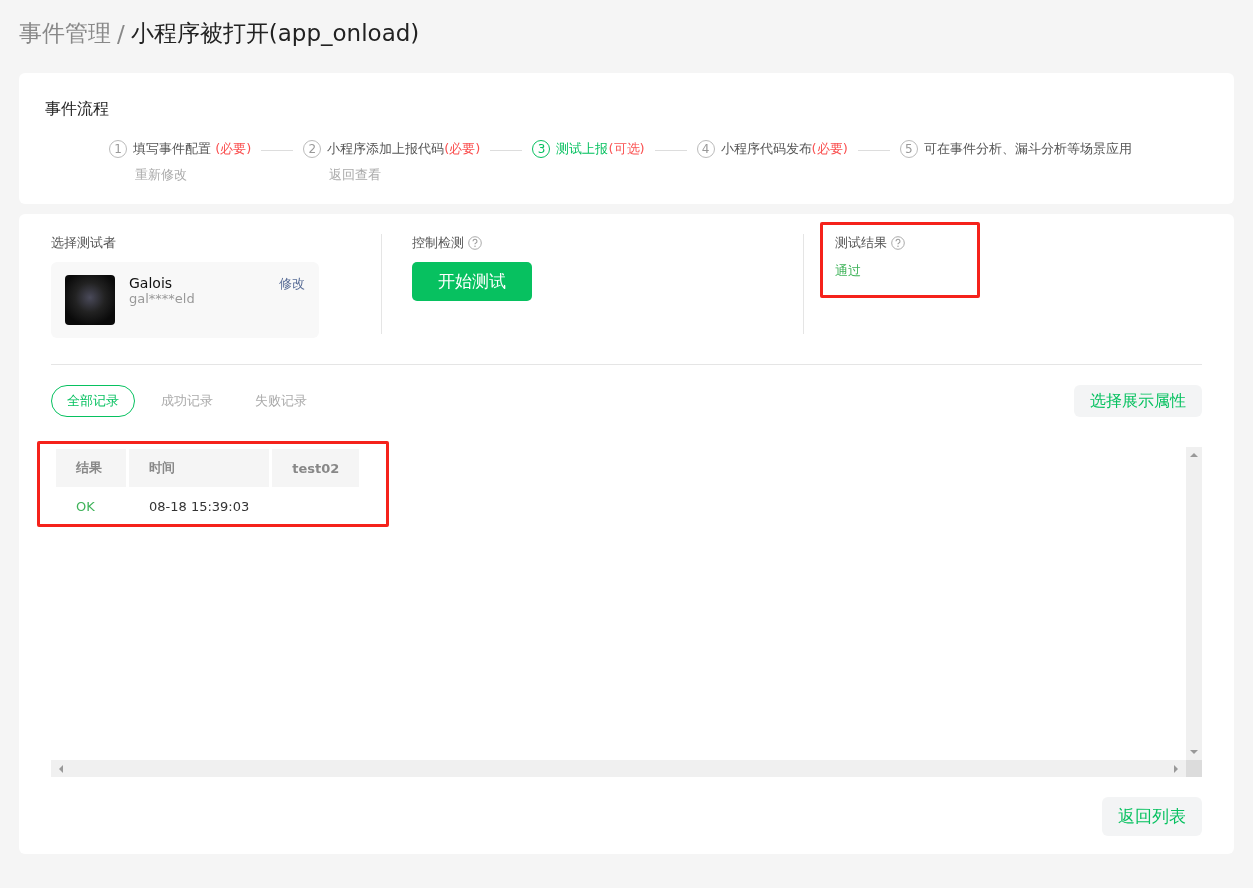  I want to click on column-header: 结果, so click(91, 468).